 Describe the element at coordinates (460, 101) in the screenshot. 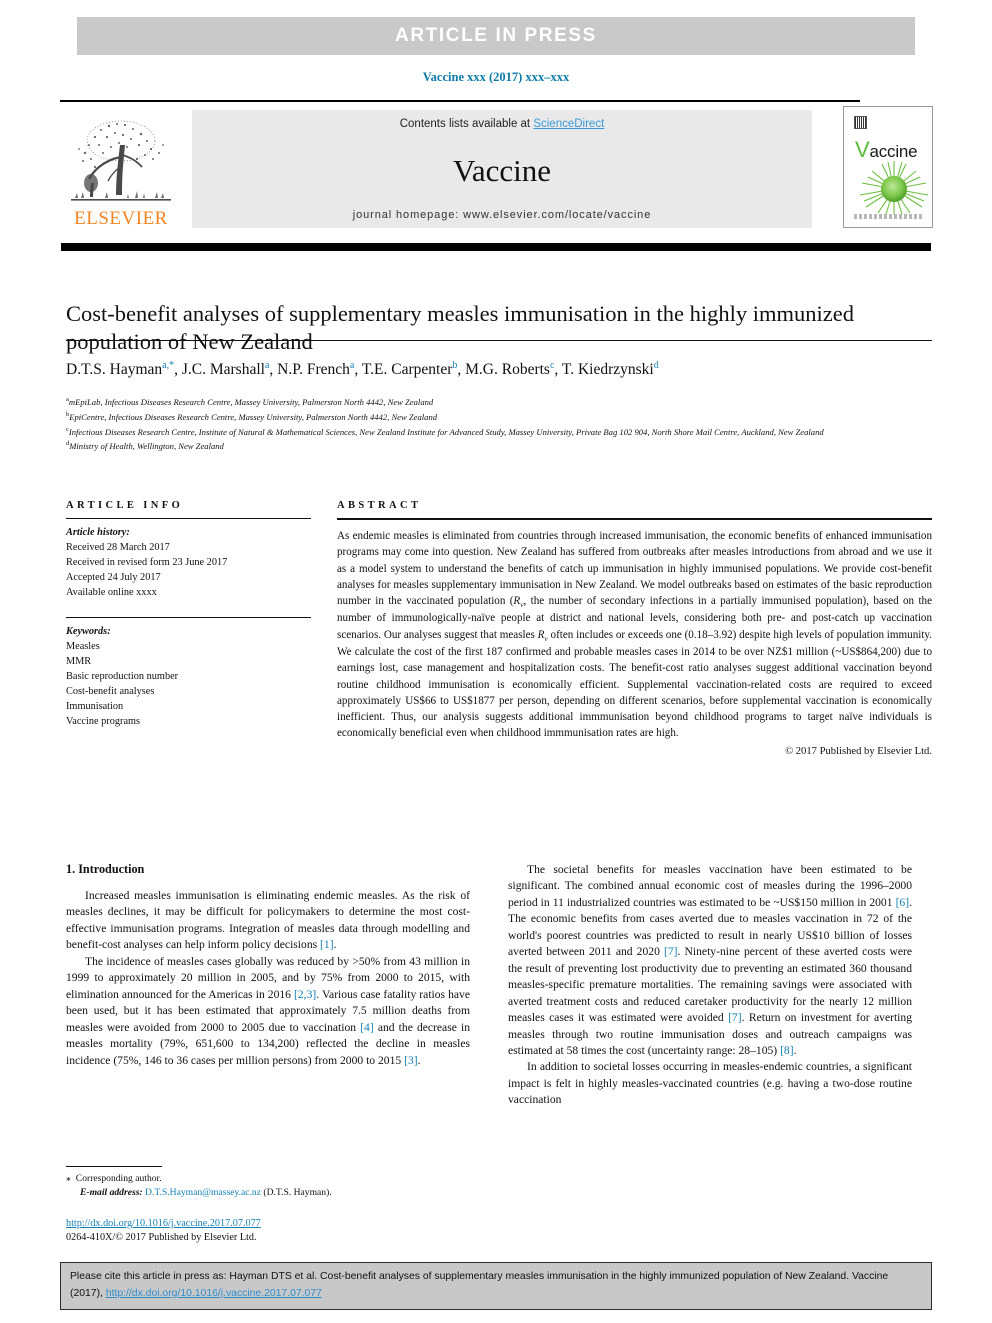

I see `masthead-top-rule` at that location.